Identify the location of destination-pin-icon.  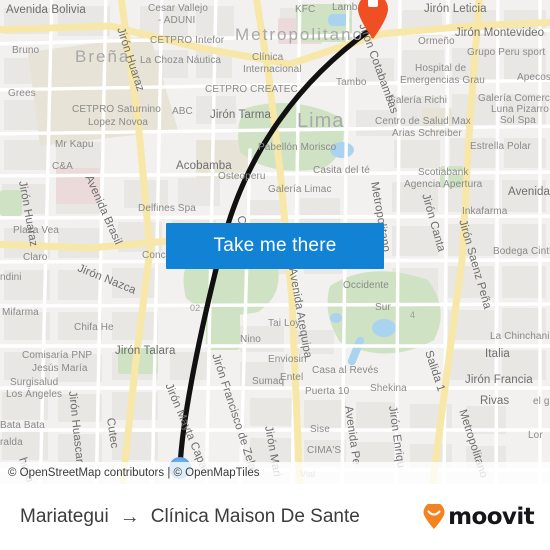
(373, 19).